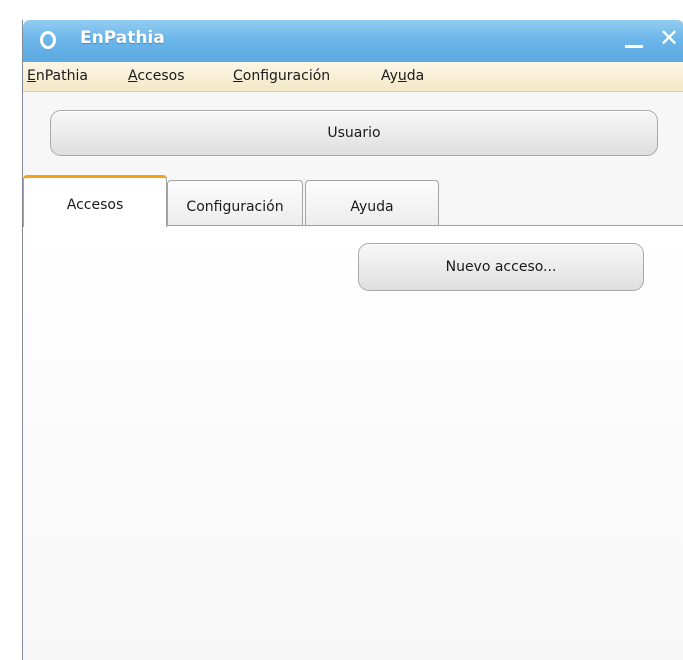 This screenshot has width=683, height=660. Describe the element at coordinates (353, 77) in the screenshot. I see `menu-bar: EnPathia Accesos Configuración Ayuda` at that location.